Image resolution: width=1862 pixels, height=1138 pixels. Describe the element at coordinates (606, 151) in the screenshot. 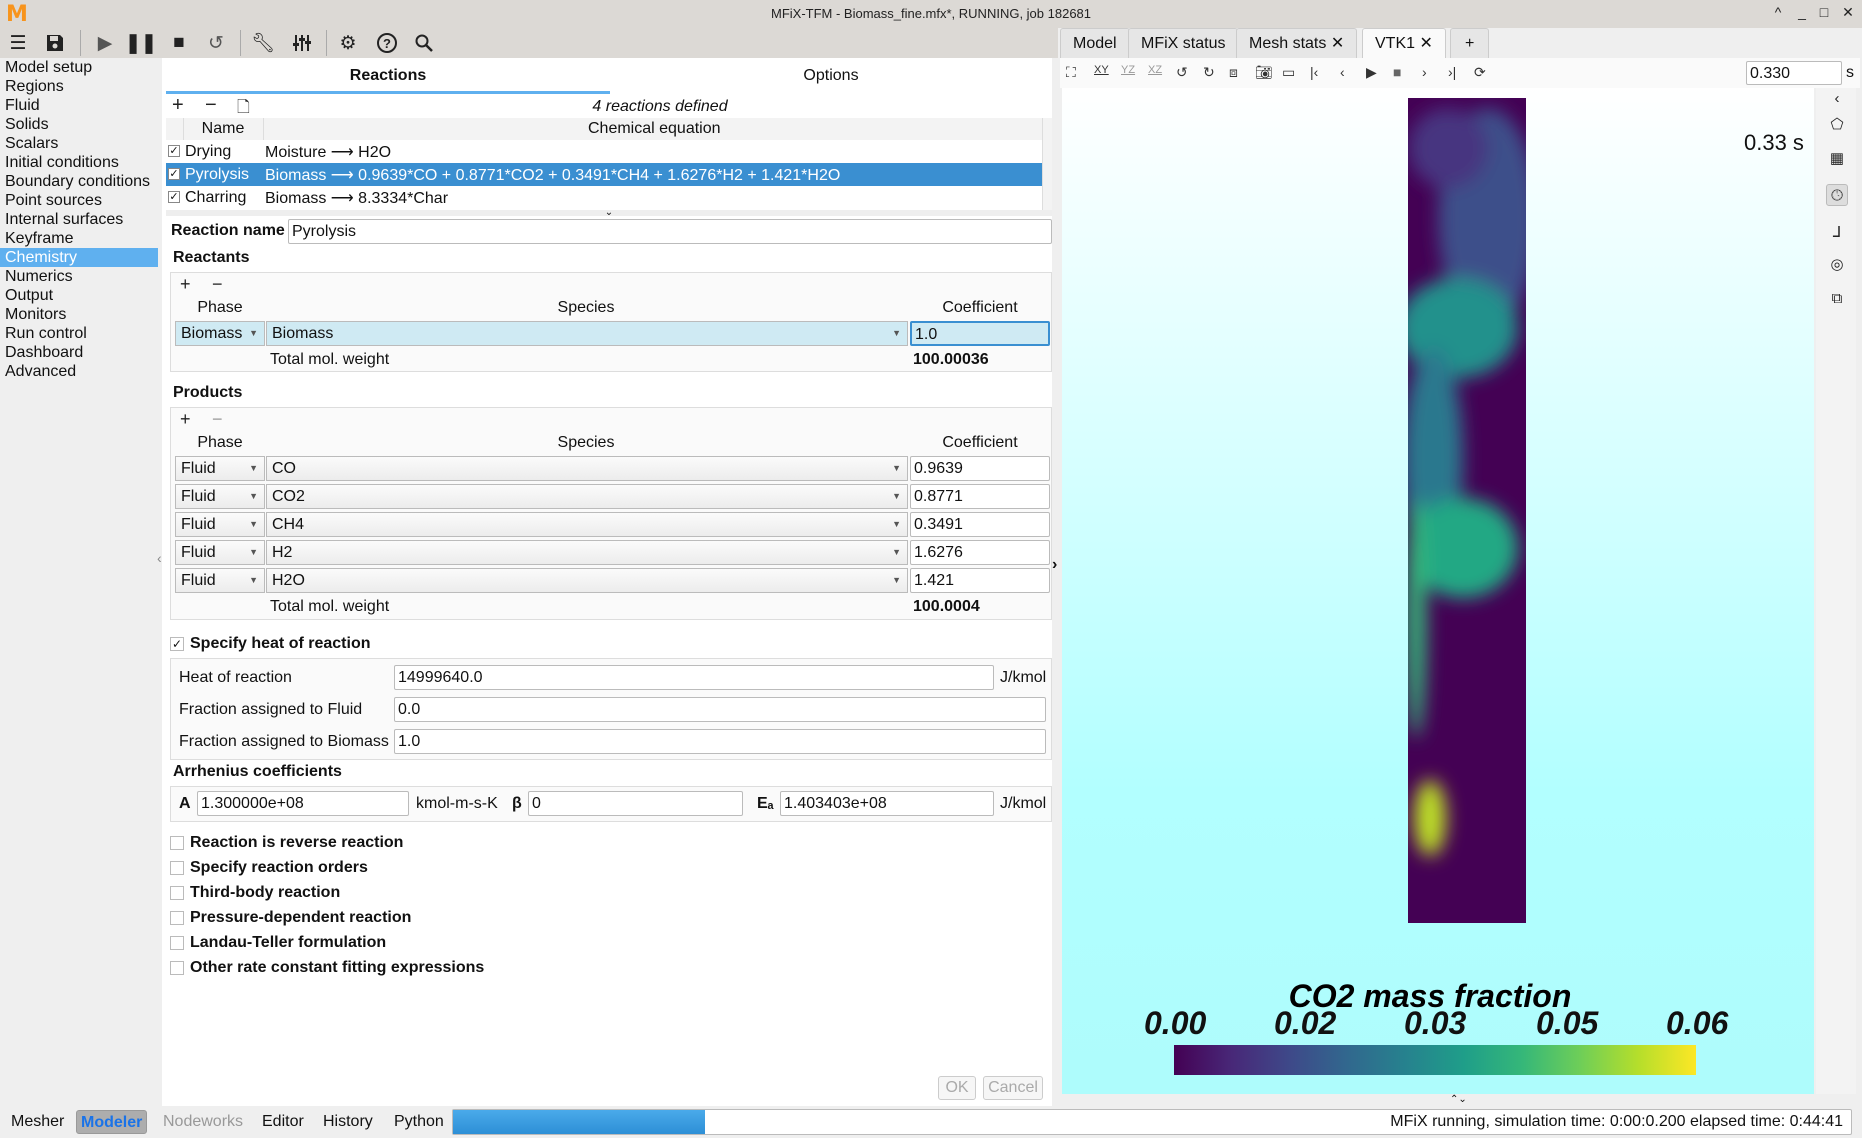

I see `reaction-row: ✓ Drying Moisture ⟶ H2O` at that location.